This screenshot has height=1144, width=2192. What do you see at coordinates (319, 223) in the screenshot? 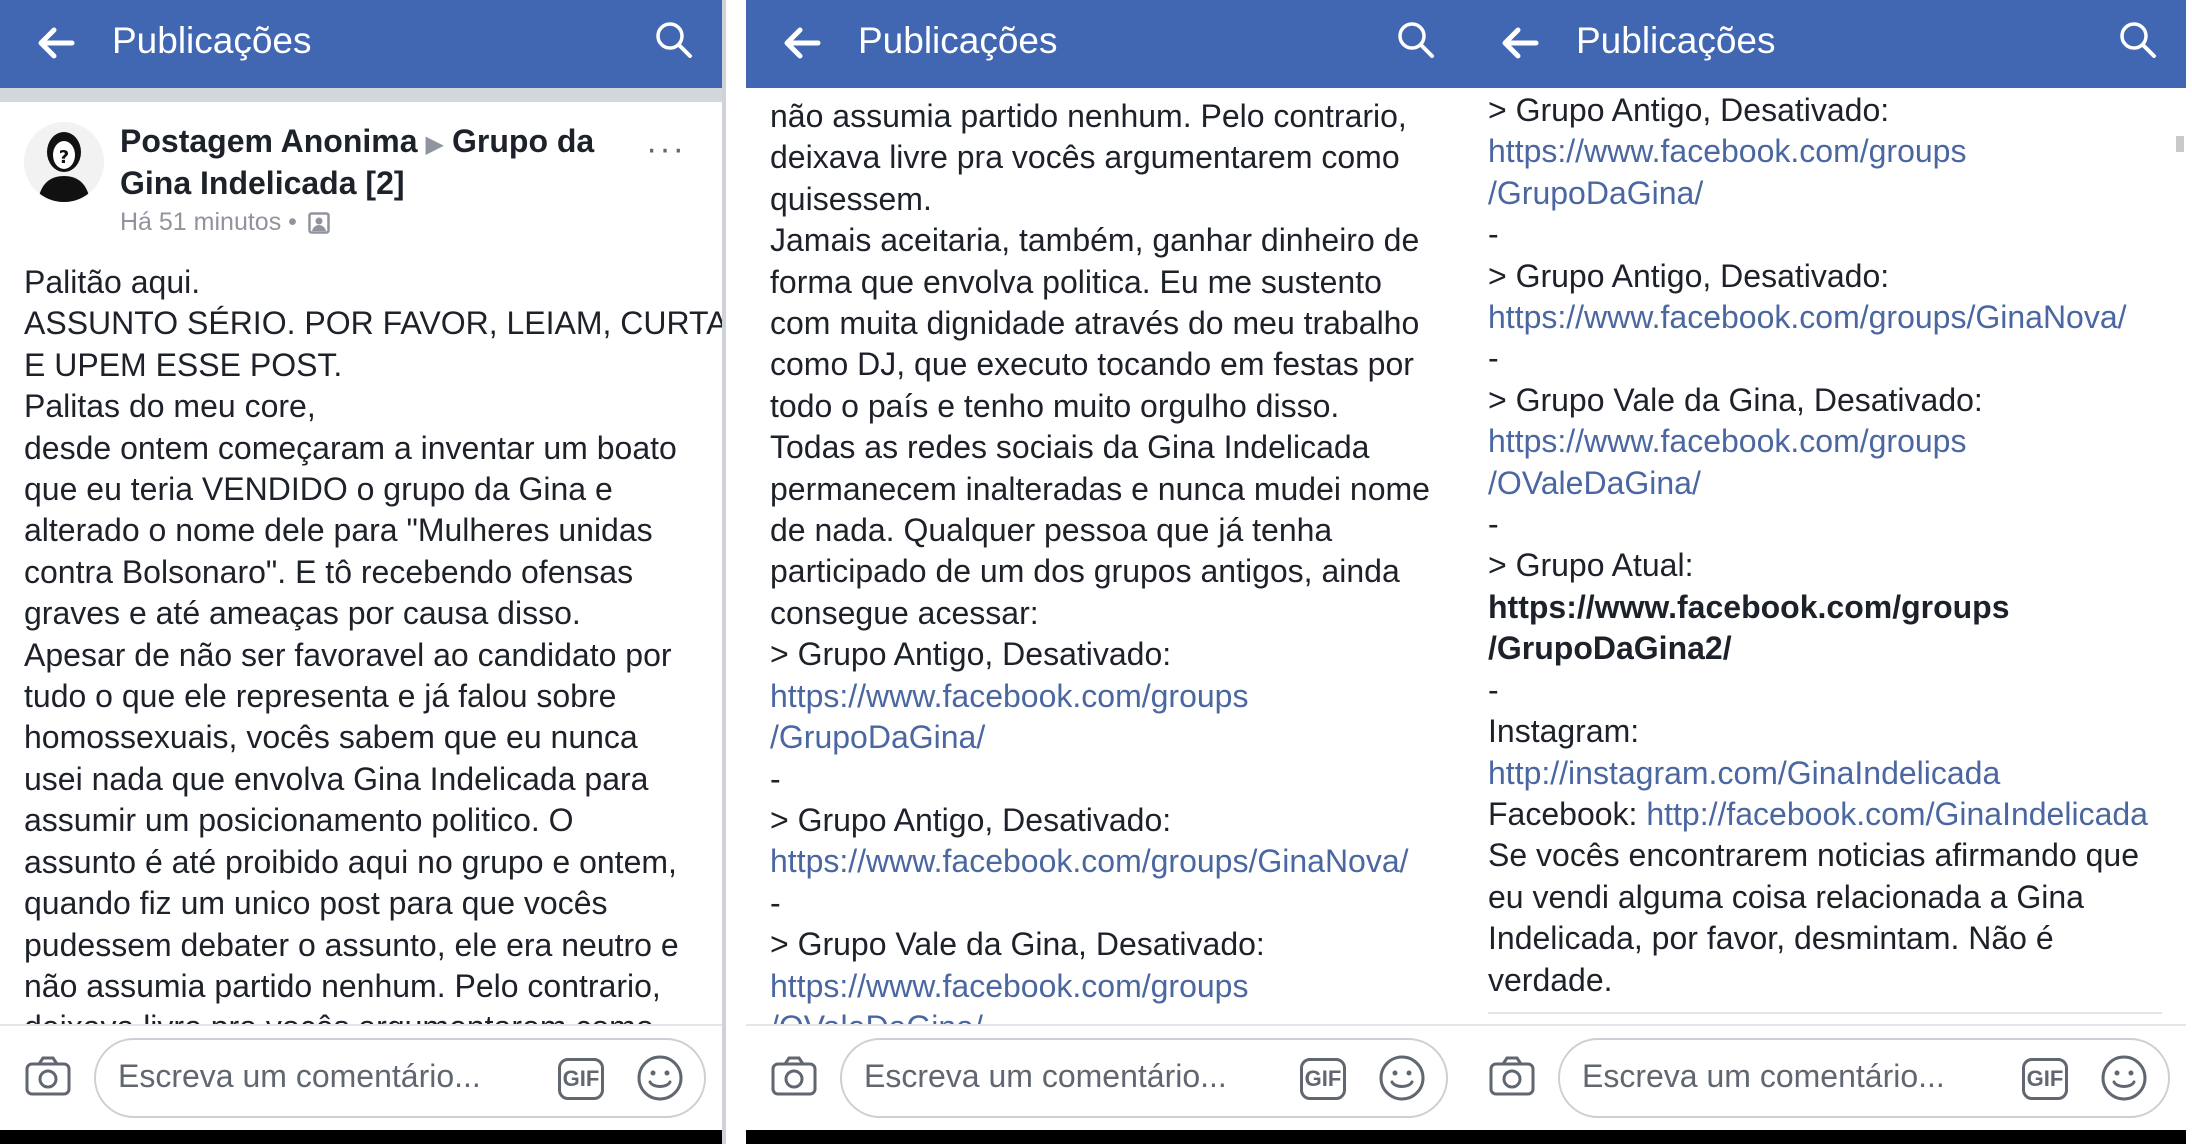
I see `group-privacy-icon` at bounding box center [319, 223].